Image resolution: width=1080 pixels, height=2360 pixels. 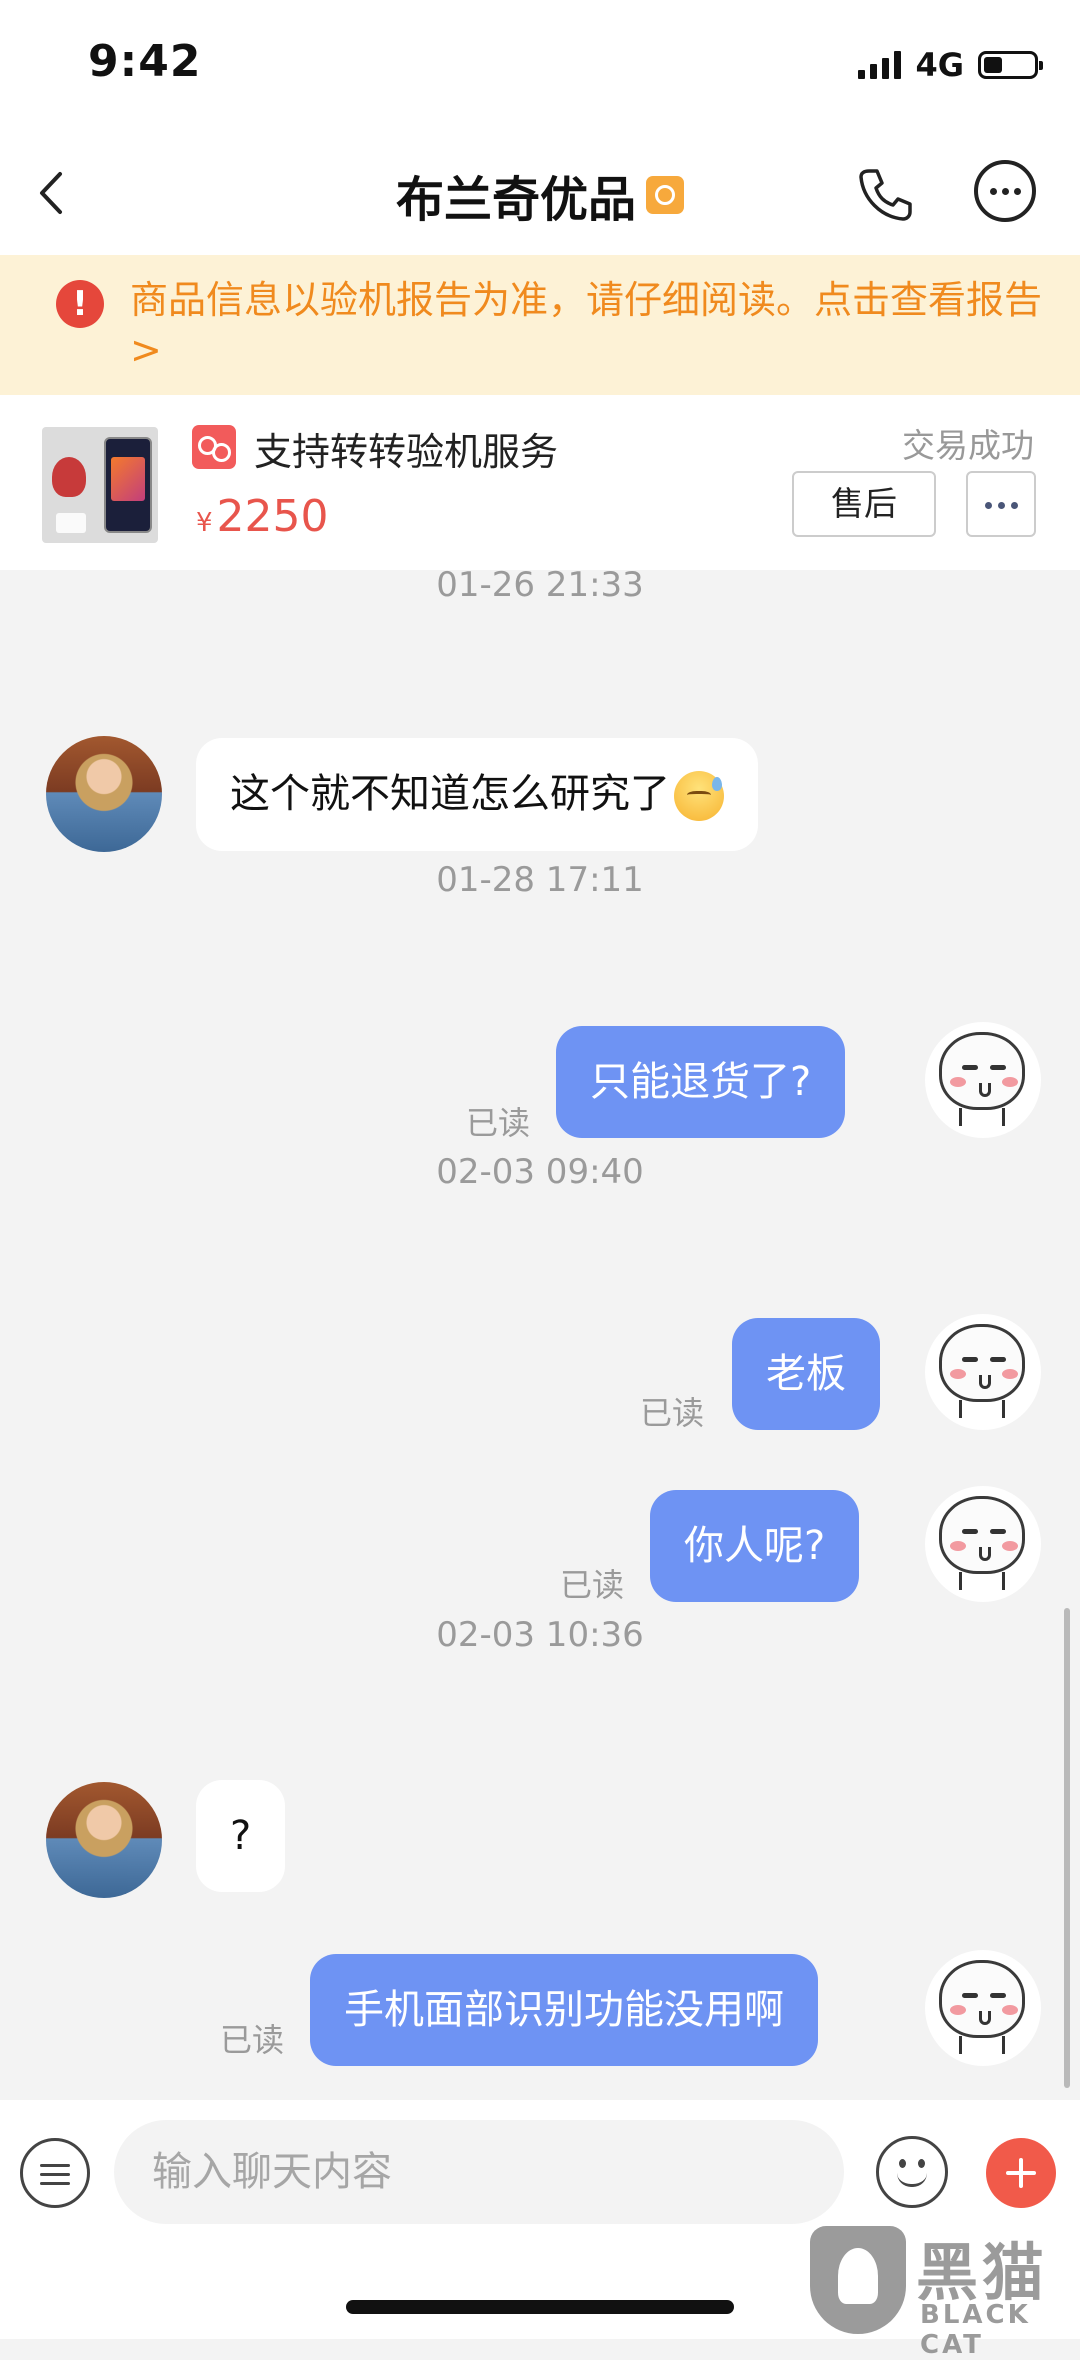 What do you see at coordinates (1021, 2173) in the screenshot?
I see `plus-icon` at bounding box center [1021, 2173].